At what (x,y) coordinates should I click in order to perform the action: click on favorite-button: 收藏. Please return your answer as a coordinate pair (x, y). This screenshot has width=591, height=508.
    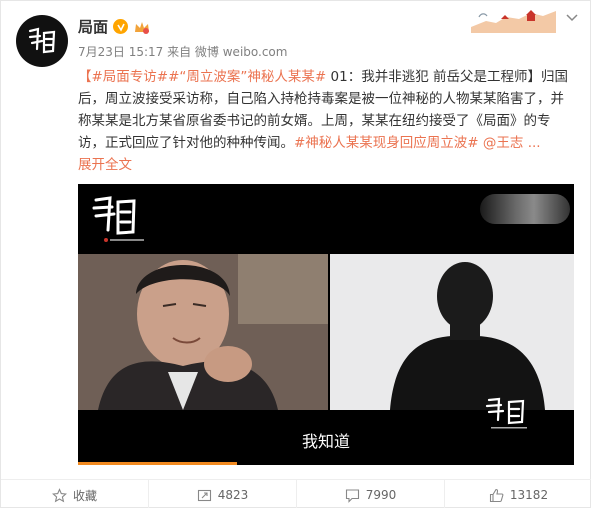
    Looking at the image, I should click on (75, 494).